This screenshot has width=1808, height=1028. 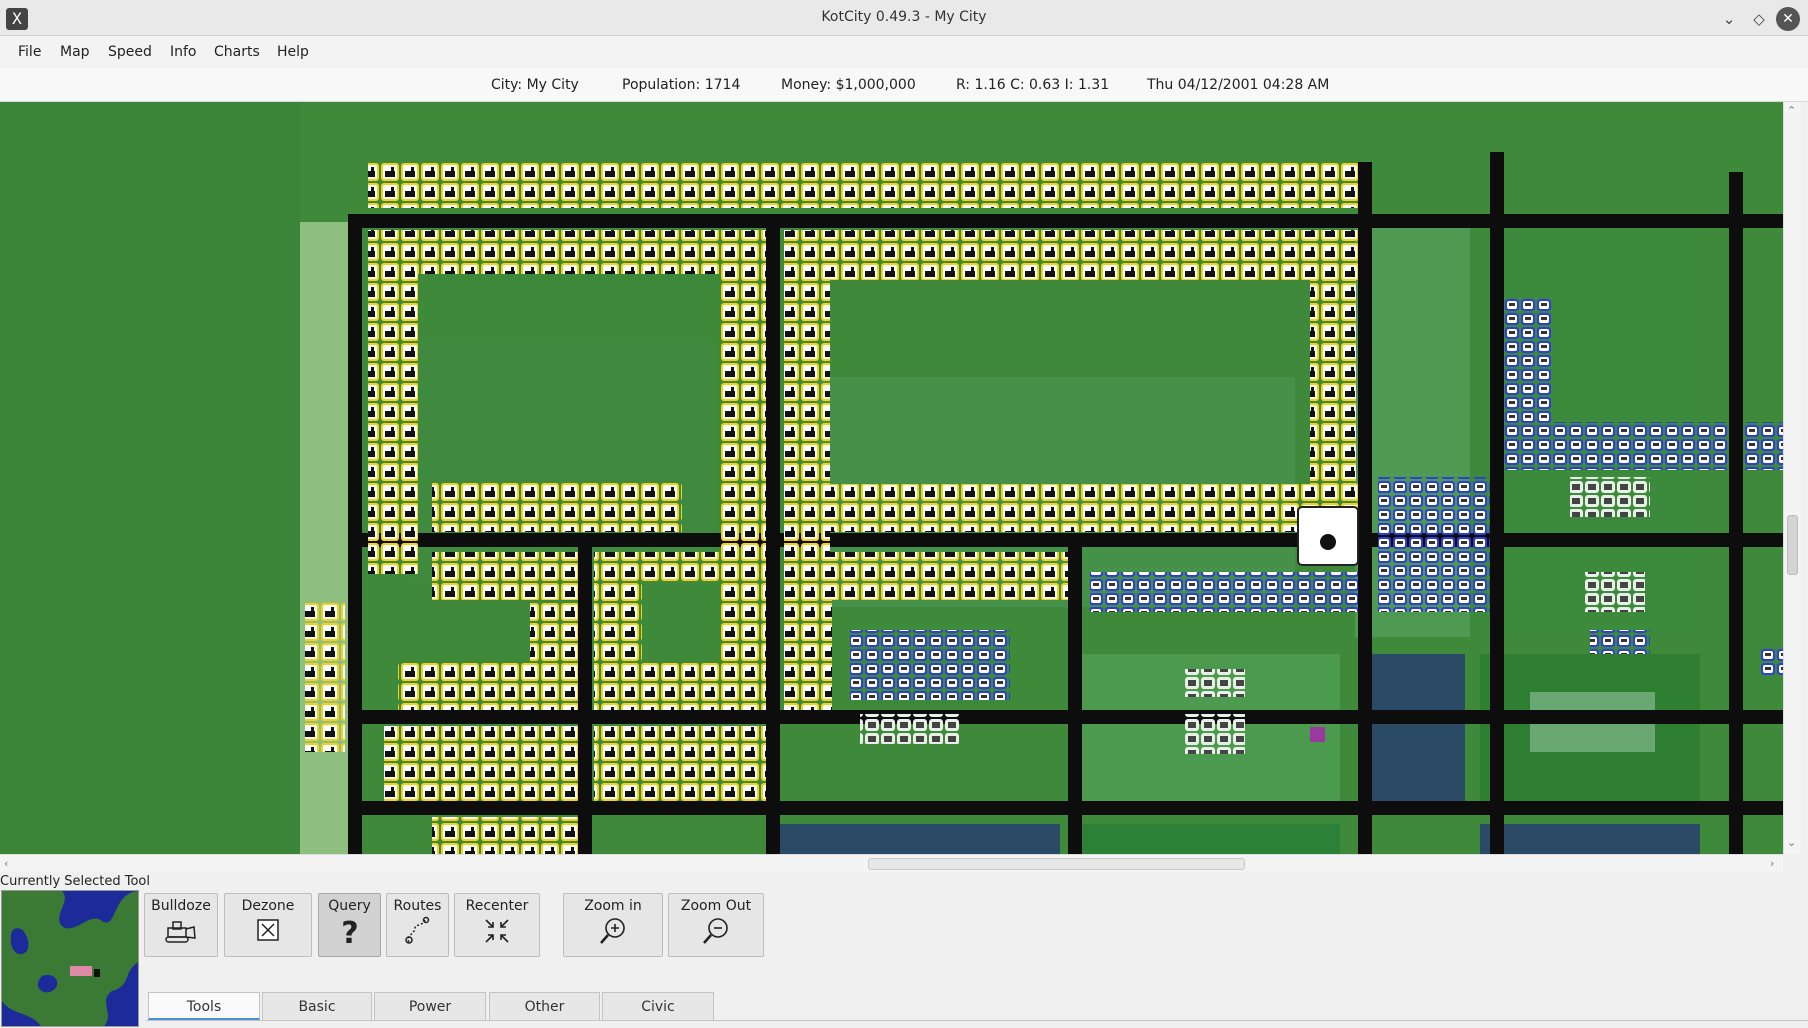 I want to click on routes-button: Routes, so click(x=417, y=925).